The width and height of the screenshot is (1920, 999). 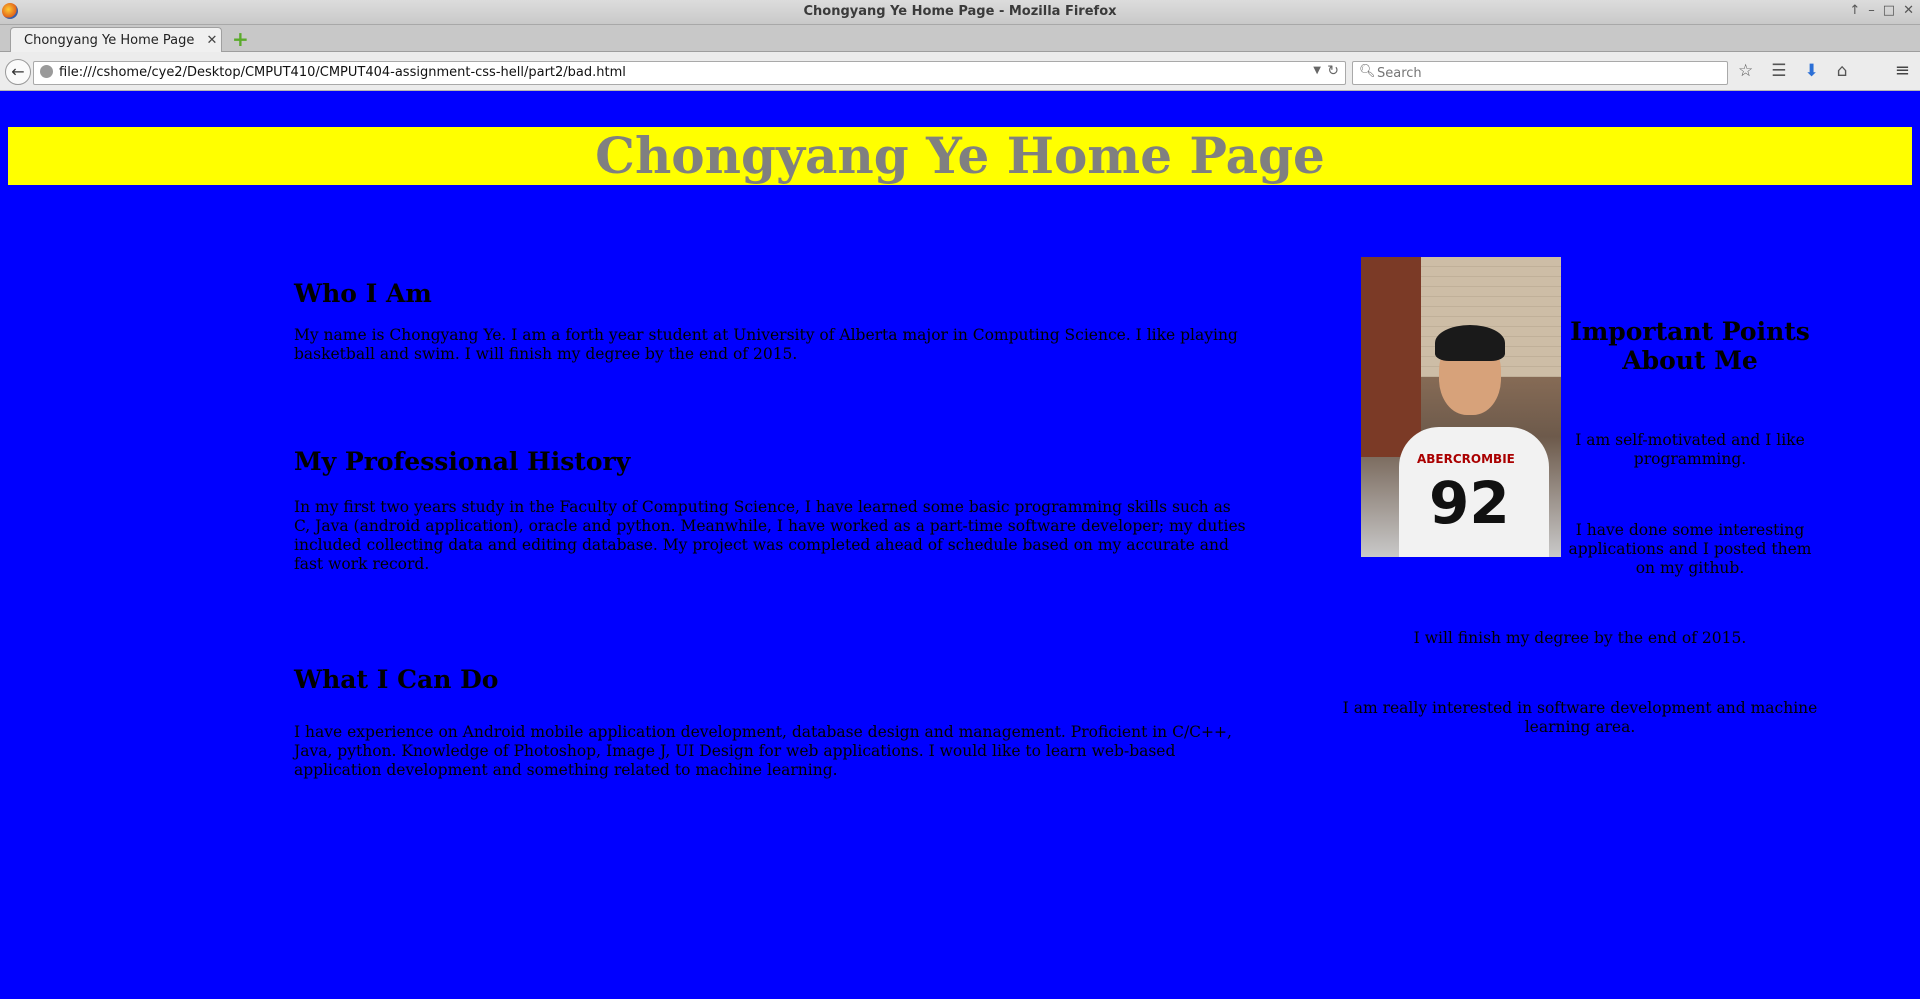 I want to click on aside-heading: Important Points About Me, so click(x=1690, y=346).